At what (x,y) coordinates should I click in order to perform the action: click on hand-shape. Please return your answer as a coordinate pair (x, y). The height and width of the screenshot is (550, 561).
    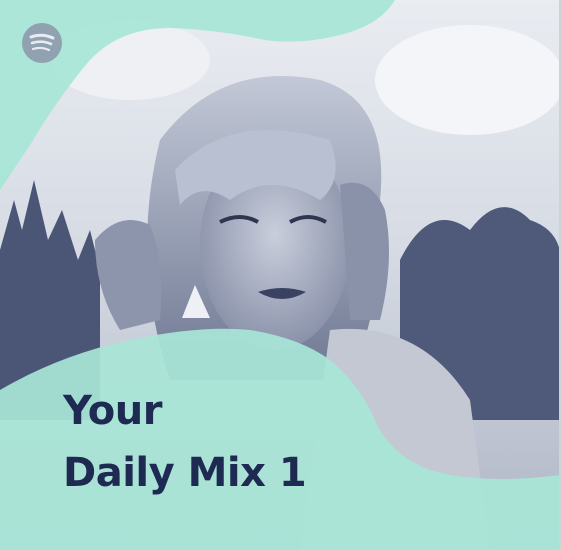
    Looking at the image, I should click on (128, 275).